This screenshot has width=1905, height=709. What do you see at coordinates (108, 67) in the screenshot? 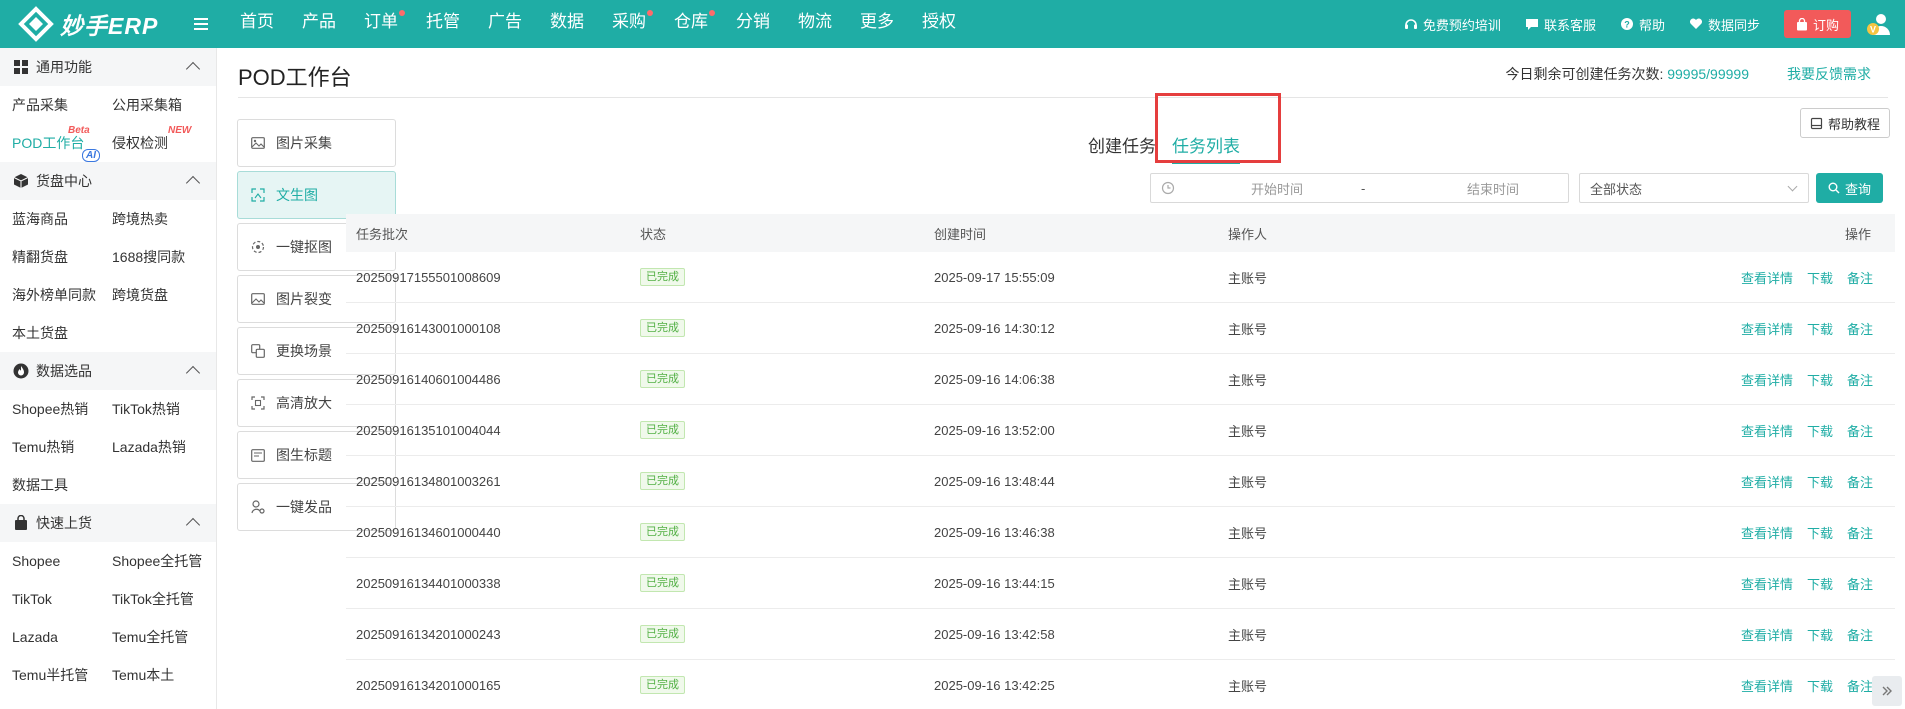
I see `sidebar-section-header: 通用功能` at bounding box center [108, 67].